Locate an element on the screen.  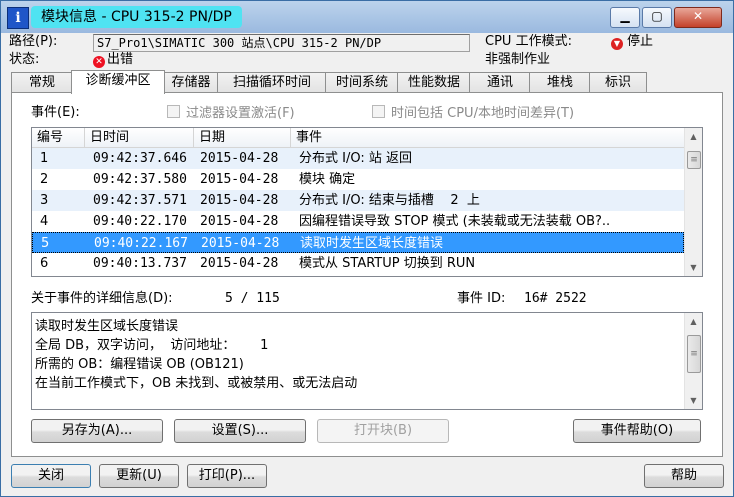
event-id-value: 16# 2522 is located at coordinates (555, 298).